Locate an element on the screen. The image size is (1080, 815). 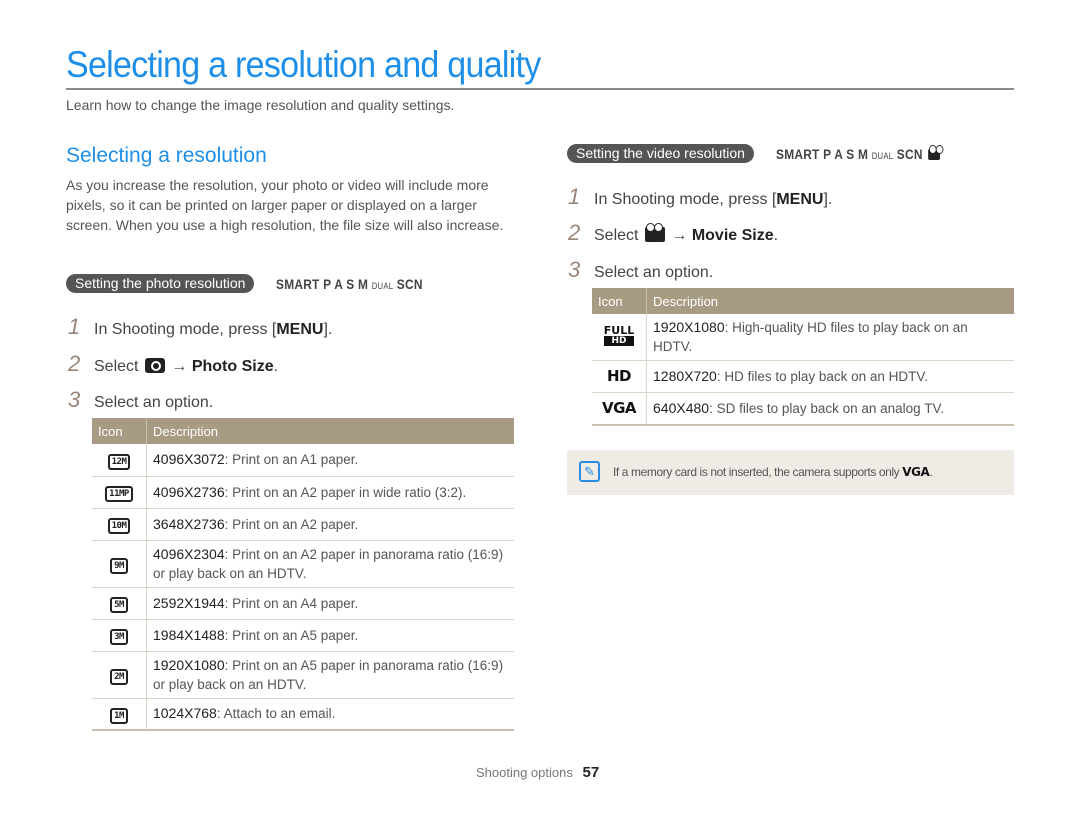
resolution-description: : Print on an A1 paper. is located at coordinates (291, 460).